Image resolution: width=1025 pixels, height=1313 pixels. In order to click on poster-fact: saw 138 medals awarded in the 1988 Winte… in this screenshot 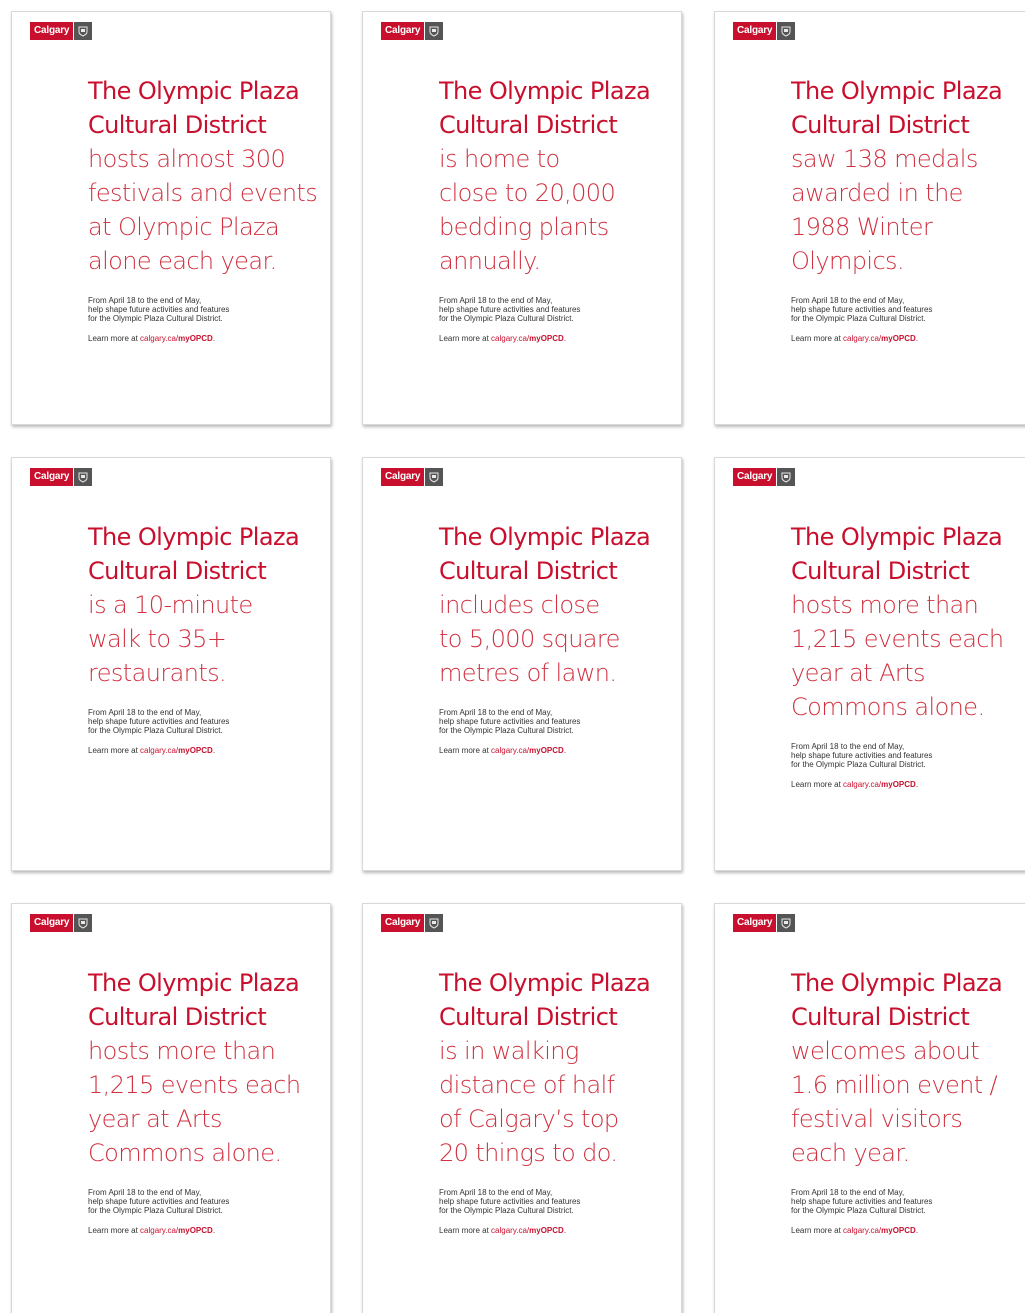, I will do `click(884, 210)`.